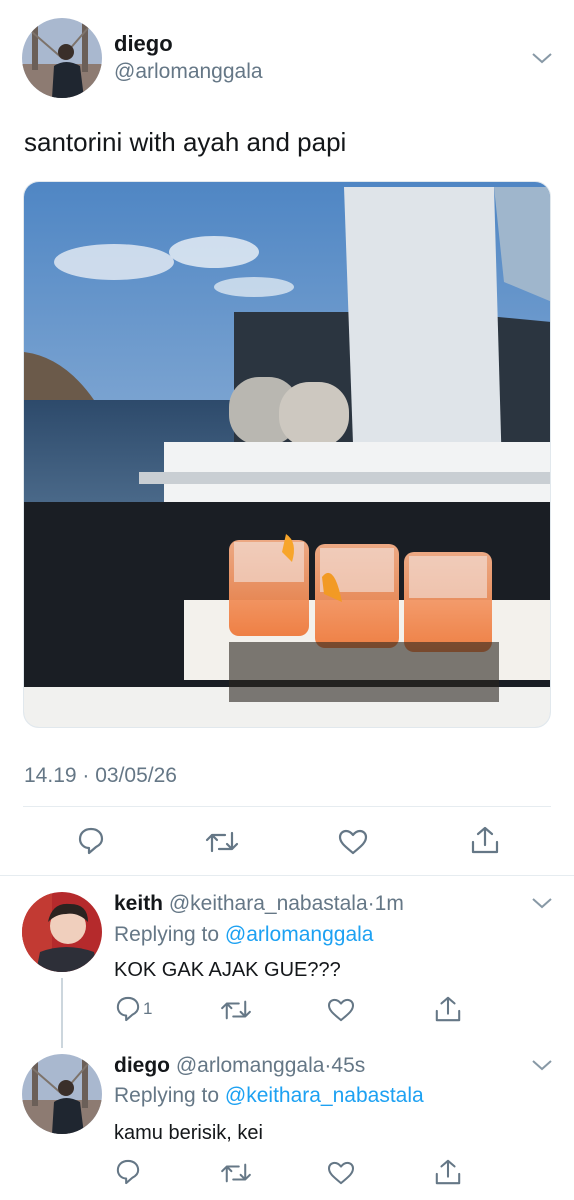 The height and width of the screenshot is (1200, 574). What do you see at coordinates (185, 142) in the screenshot?
I see `tweet-text: santorini with ayah and papi` at bounding box center [185, 142].